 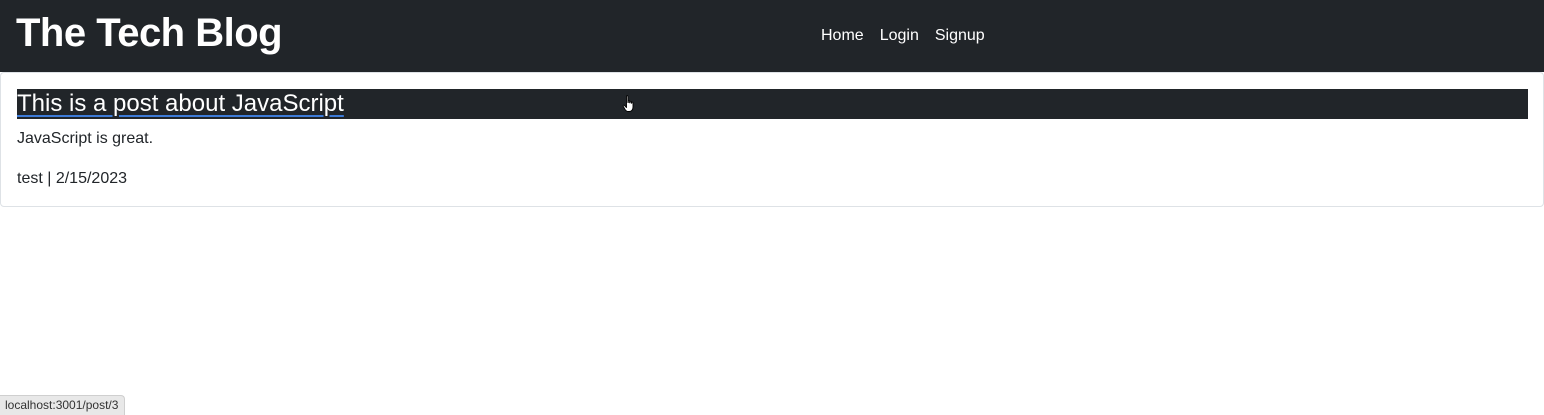 I want to click on site-brand: The Tech Blog, so click(x=149, y=33).